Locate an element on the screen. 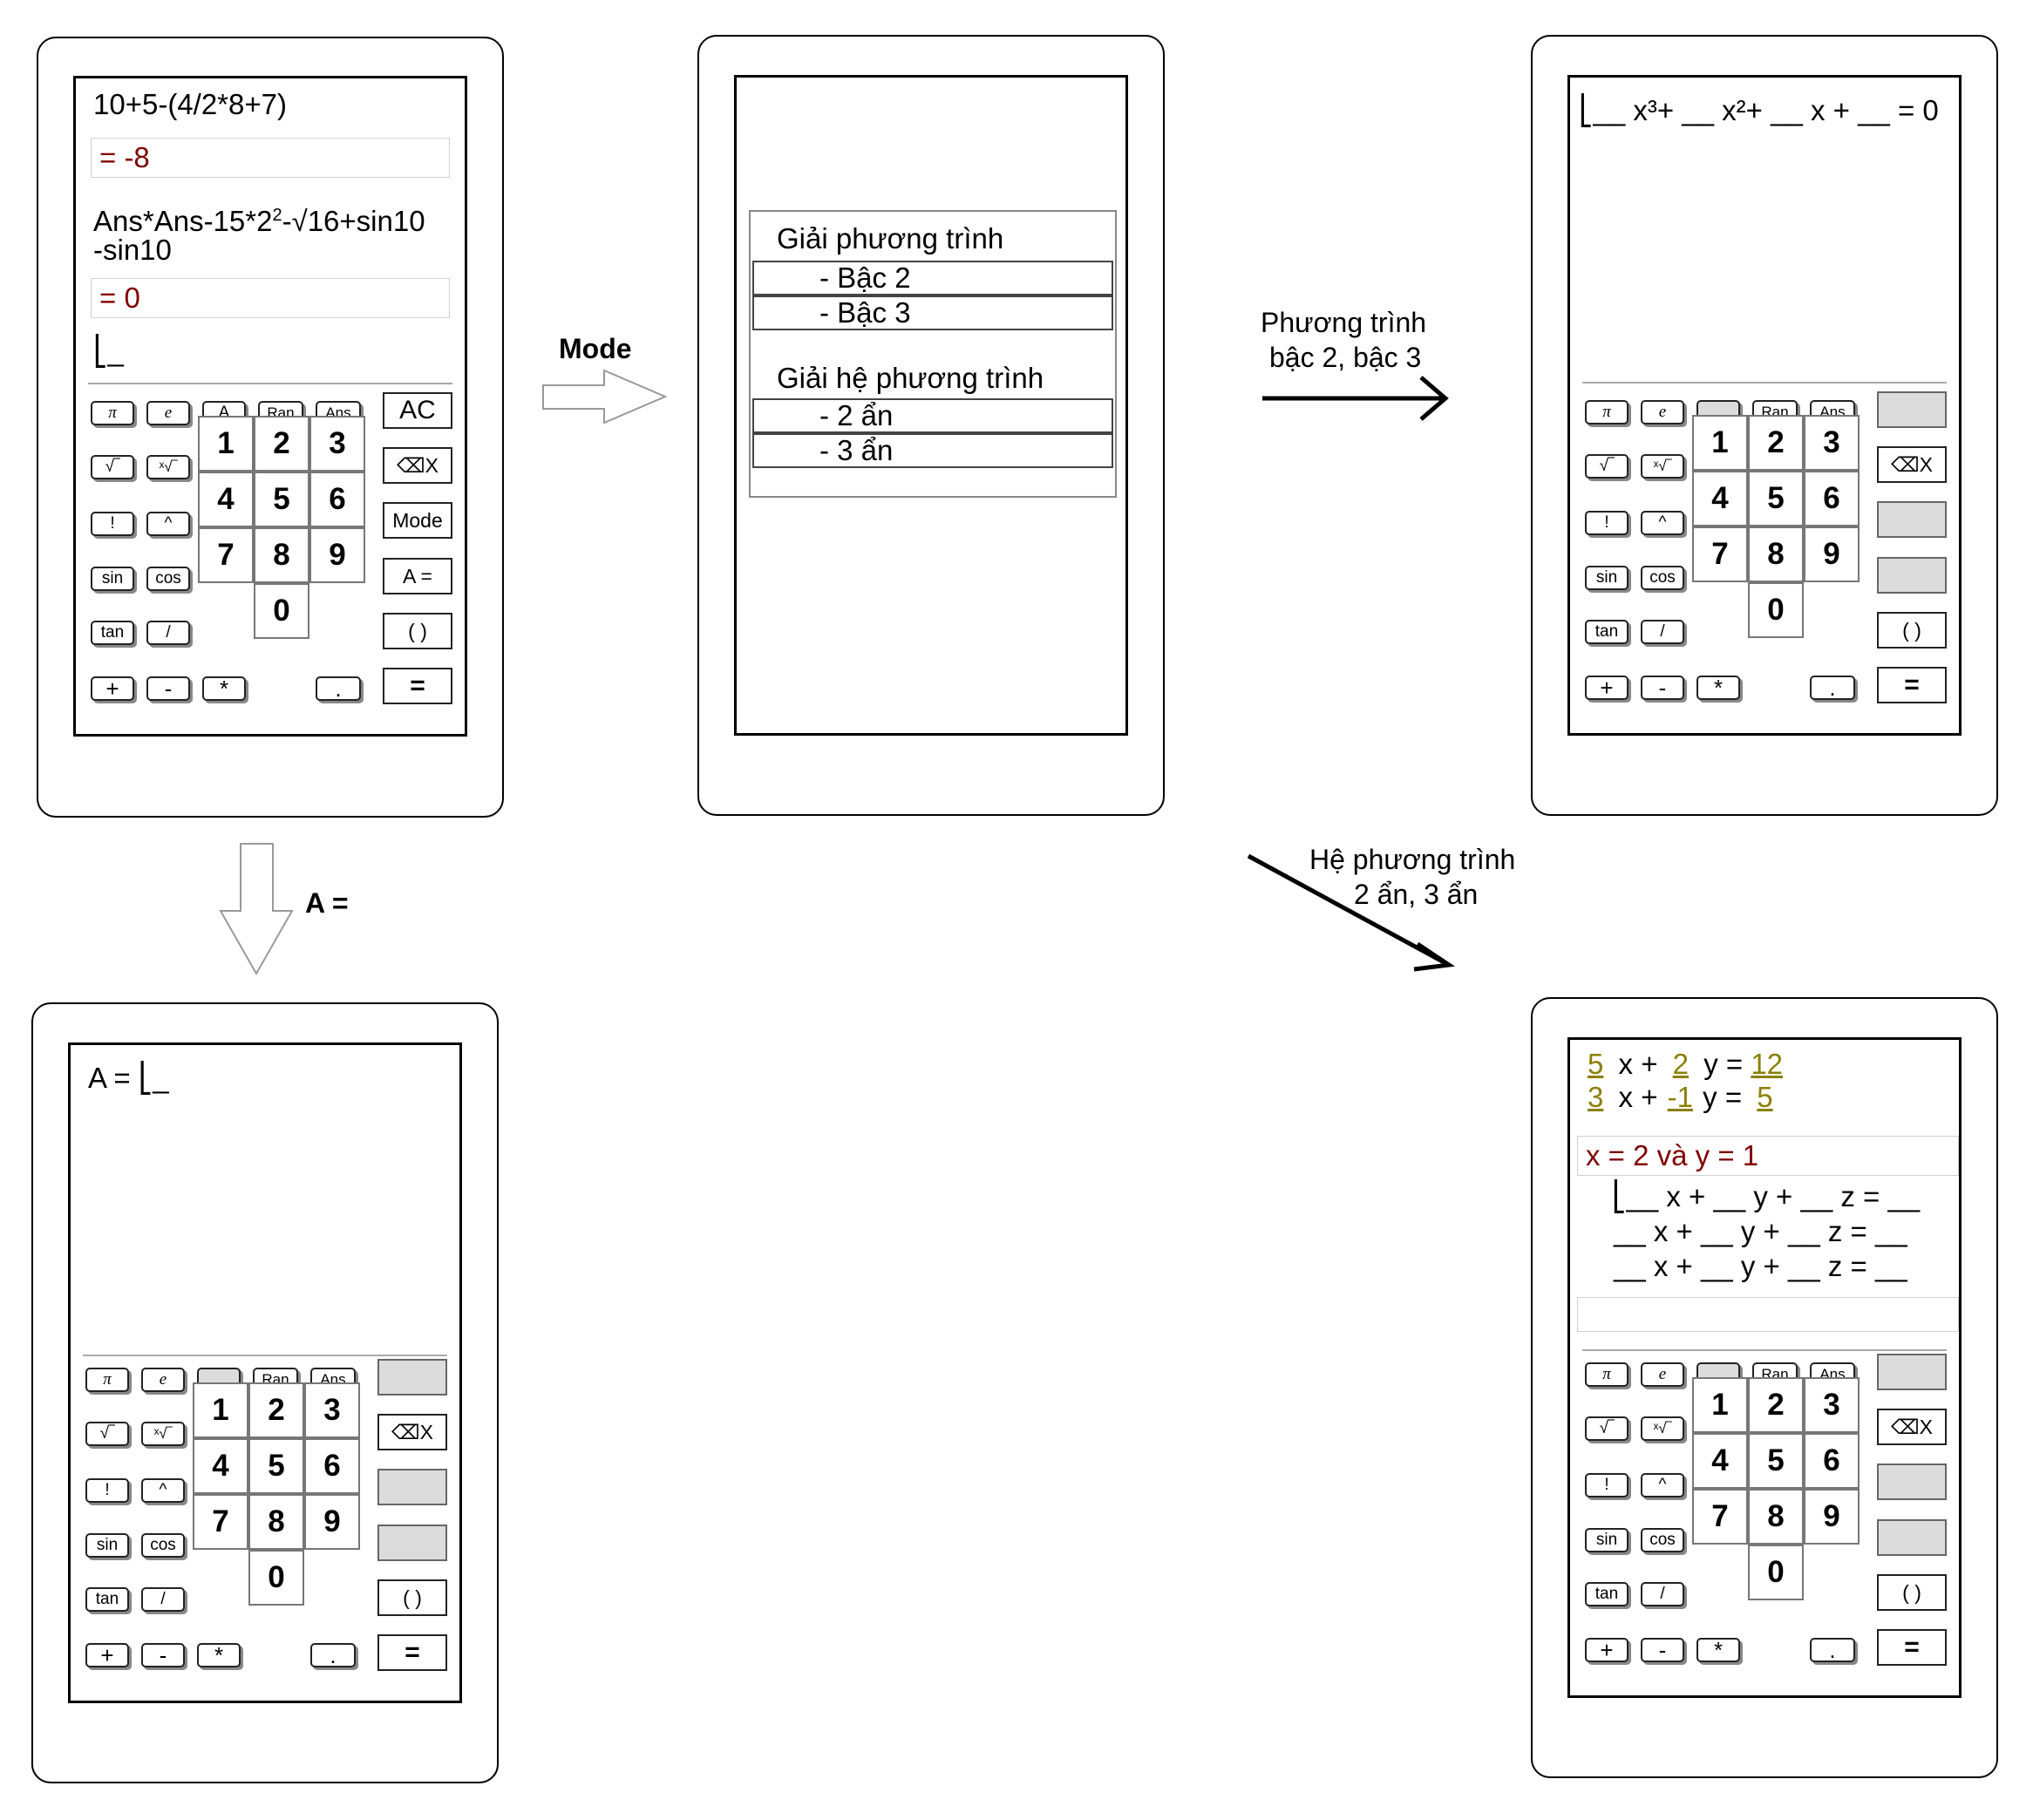 The height and width of the screenshot is (1820, 2033). menu-item-degree-2: - Bậc 2 is located at coordinates (933, 278).